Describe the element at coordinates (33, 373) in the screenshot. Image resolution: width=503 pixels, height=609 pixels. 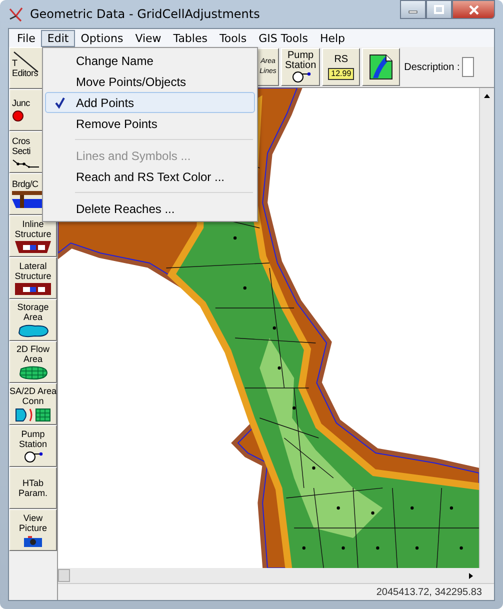
I see `mesh-icon` at that location.